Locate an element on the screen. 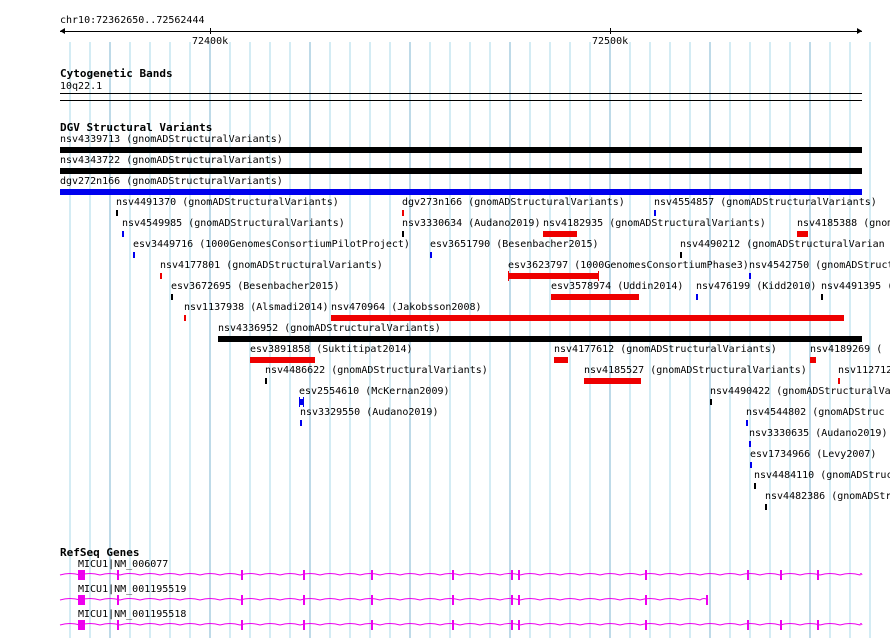  variant-label: dgv272n166 (gnomADStructuralVariants) is located at coordinates (171, 181).